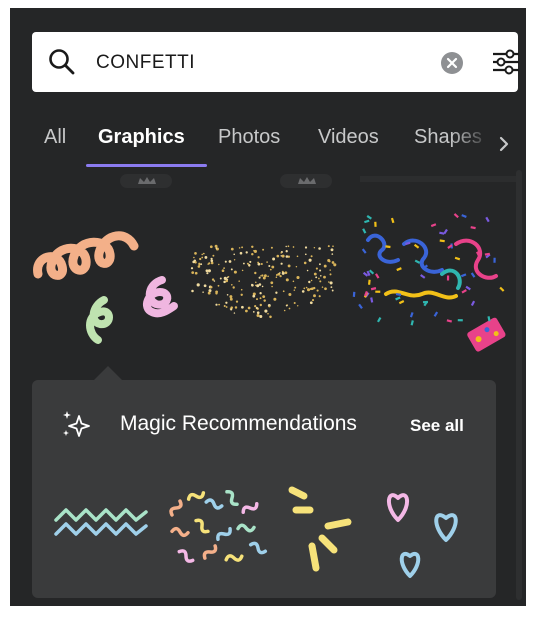 Image resolution: width=534 pixels, height=618 pixels. Describe the element at coordinates (102, 523) in the screenshot. I see `zigzag-lines-graphic` at that location.